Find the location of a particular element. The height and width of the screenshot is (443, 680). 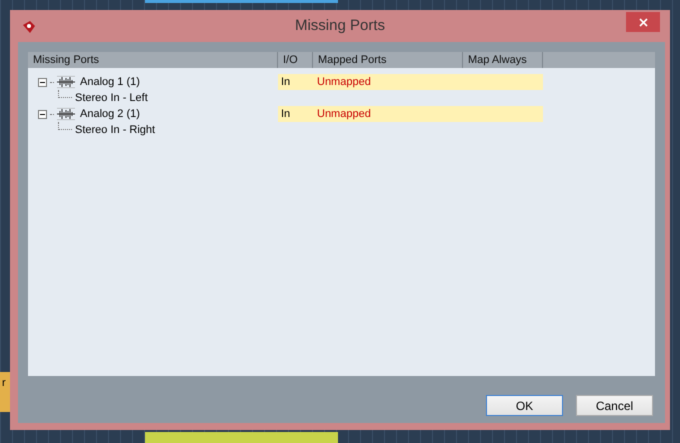

column-header: Missing Ports is located at coordinates (153, 60).